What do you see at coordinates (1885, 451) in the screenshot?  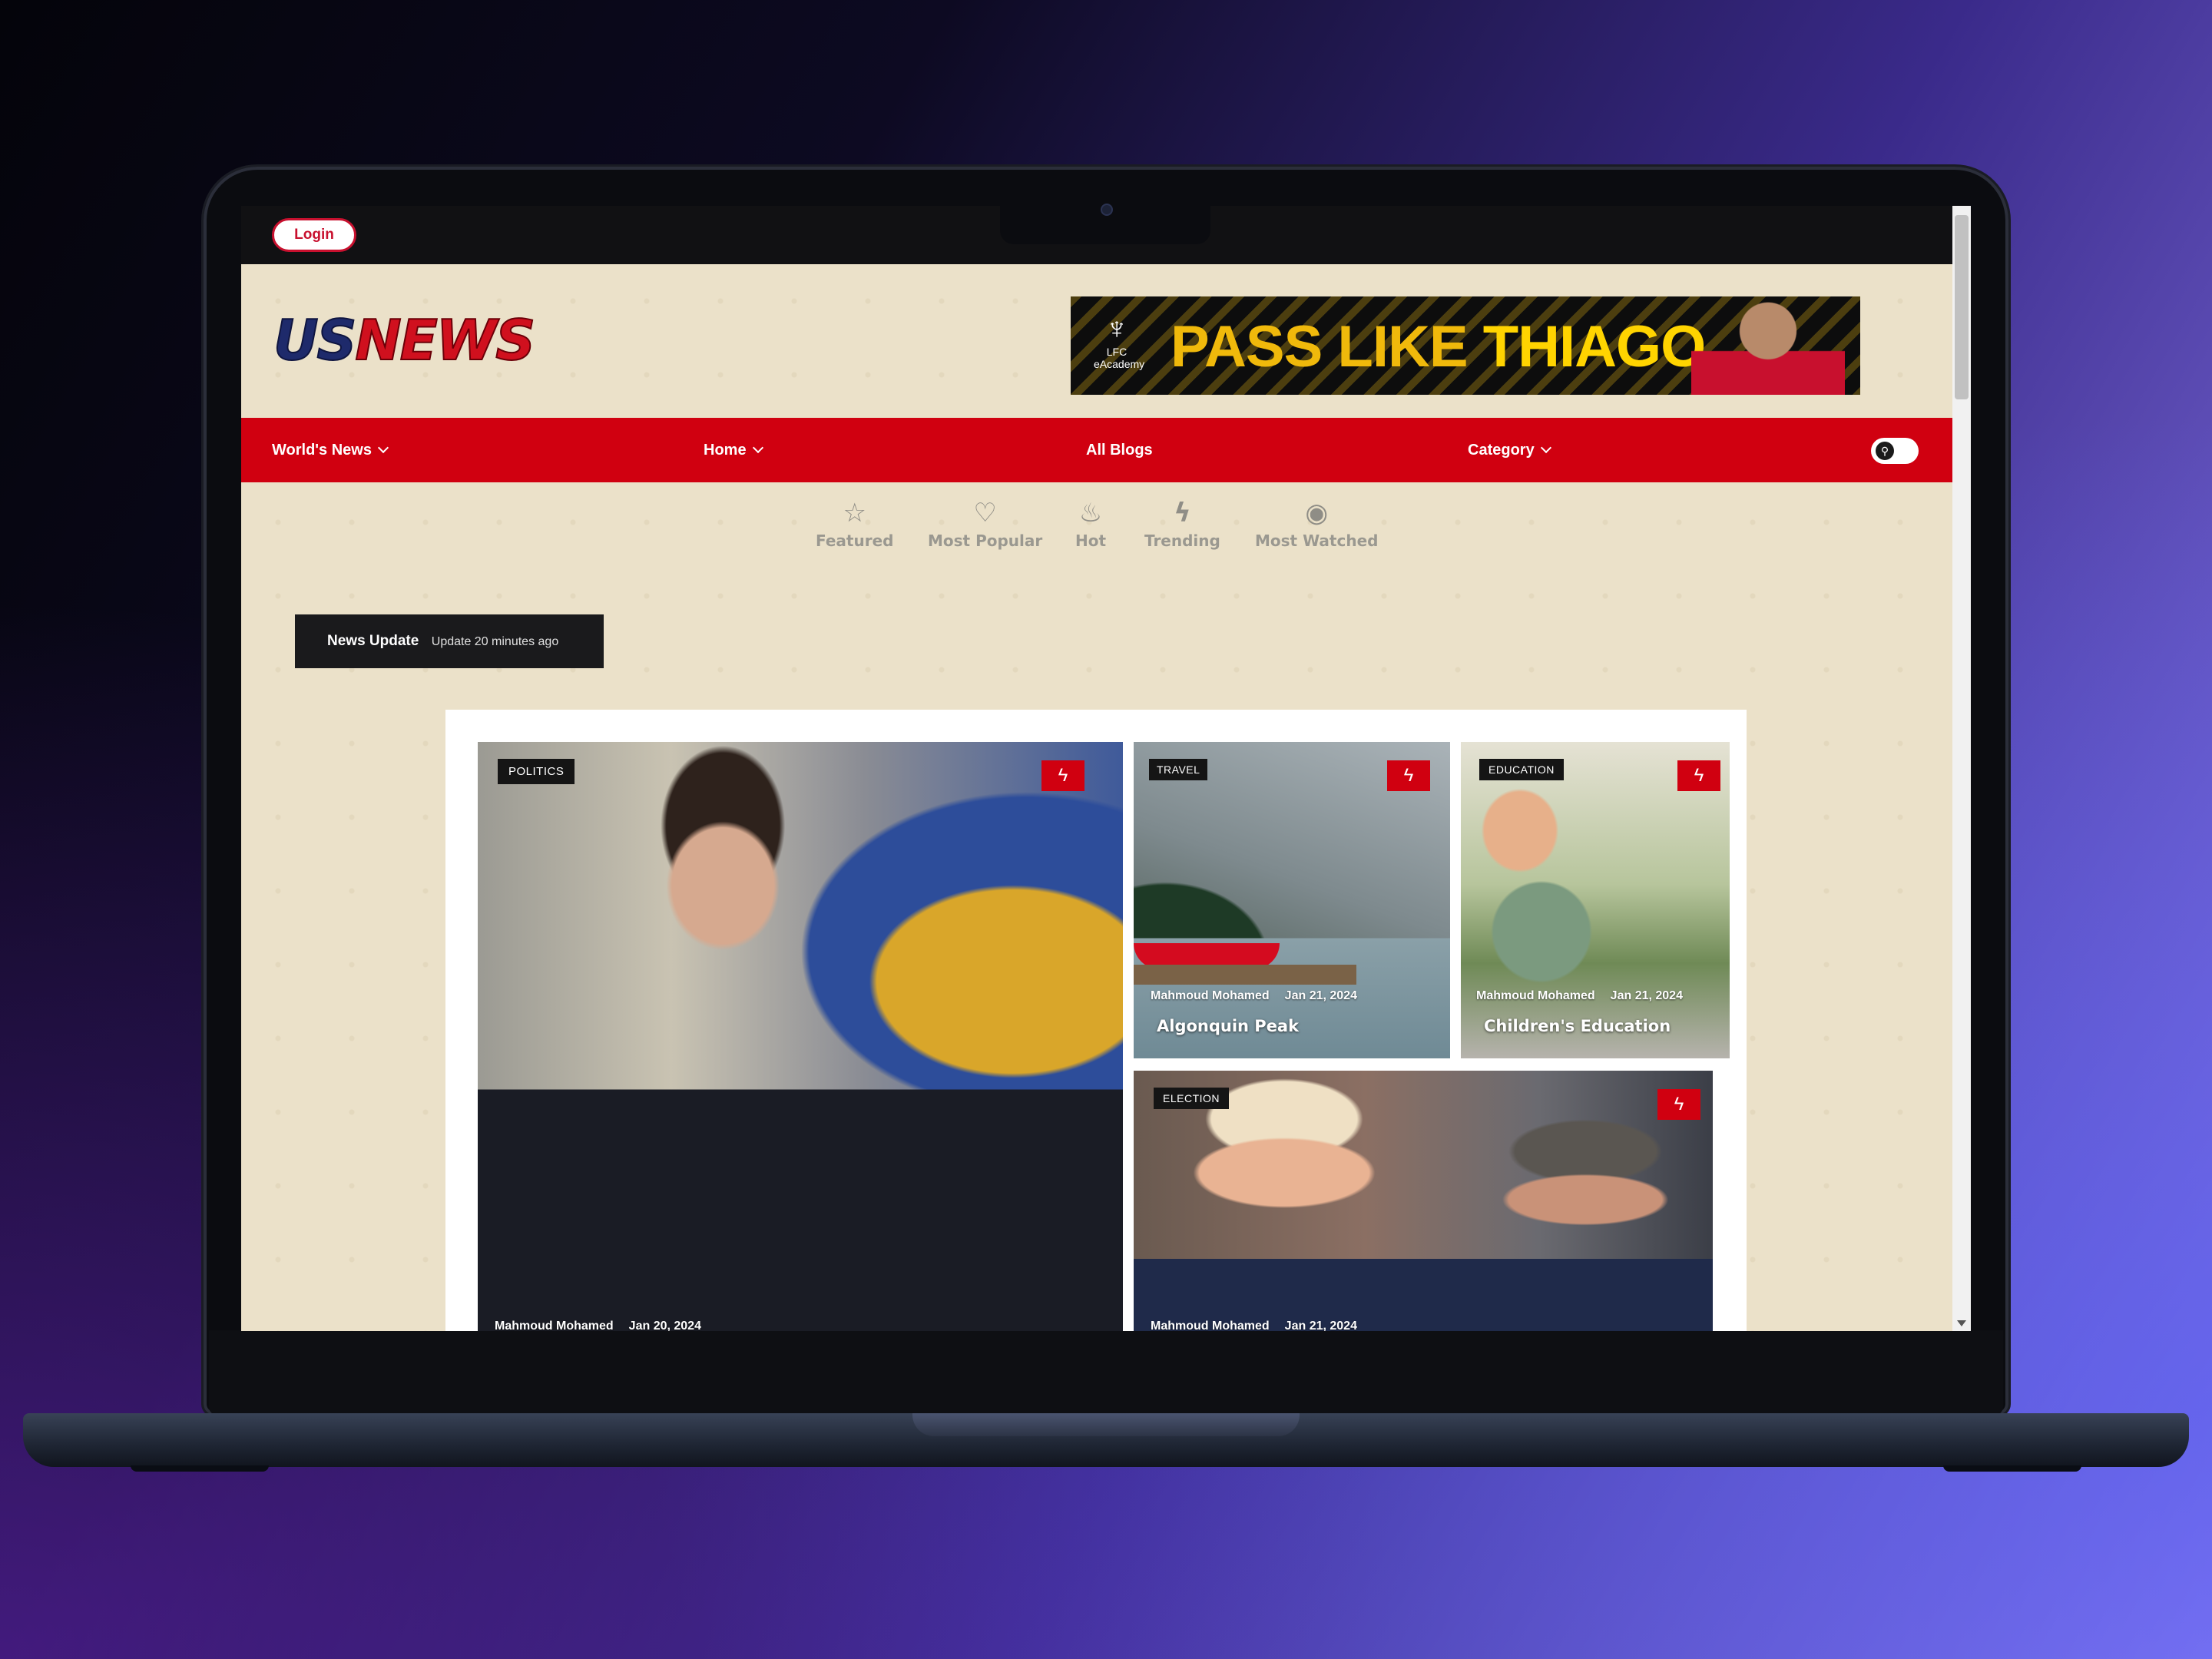 I see `search-icon: ⚲` at bounding box center [1885, 451].